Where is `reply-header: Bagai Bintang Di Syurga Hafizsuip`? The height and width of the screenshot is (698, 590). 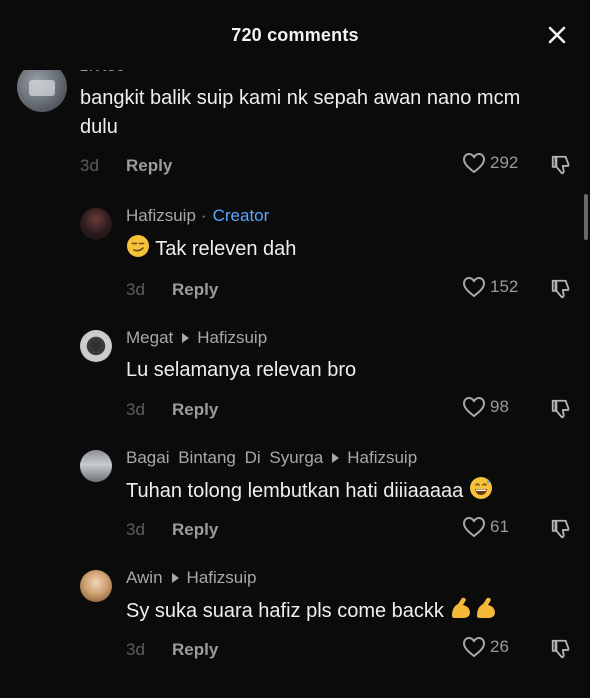 reply-header: Bagai Bintang Di Syurga Hafizsuip is located at coordinates (271, 458).